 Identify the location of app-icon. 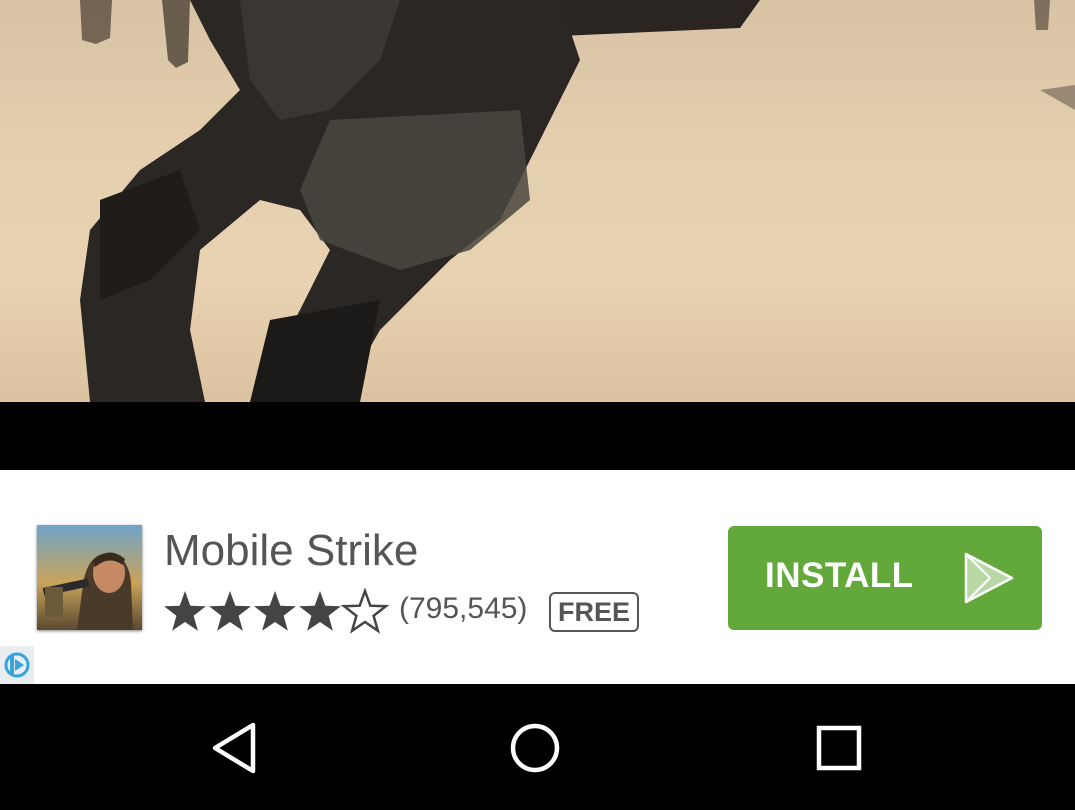
(89, 577).